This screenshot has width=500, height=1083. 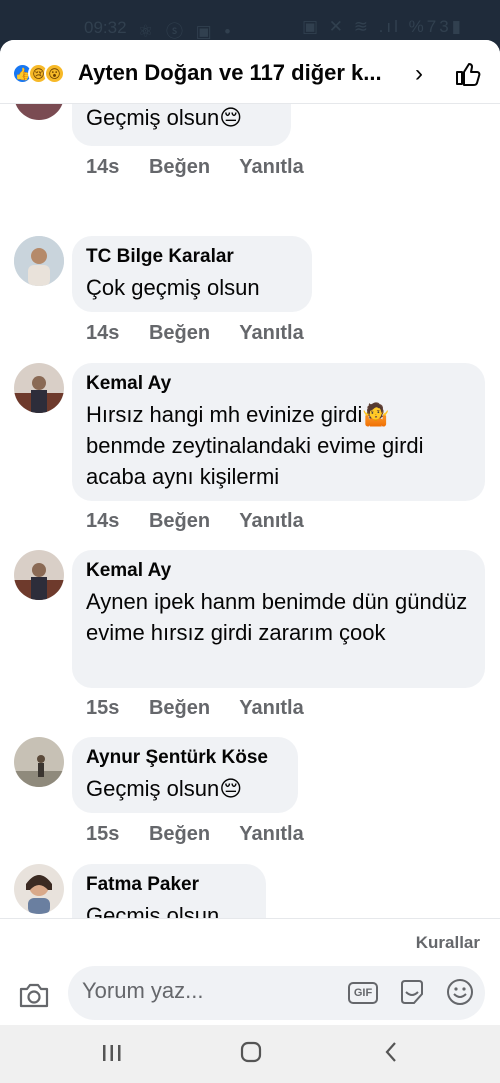 What do you see at coordinates (460, 992) in the screenshot?
I see `emoji-icon` at bounding box center [460, 992].